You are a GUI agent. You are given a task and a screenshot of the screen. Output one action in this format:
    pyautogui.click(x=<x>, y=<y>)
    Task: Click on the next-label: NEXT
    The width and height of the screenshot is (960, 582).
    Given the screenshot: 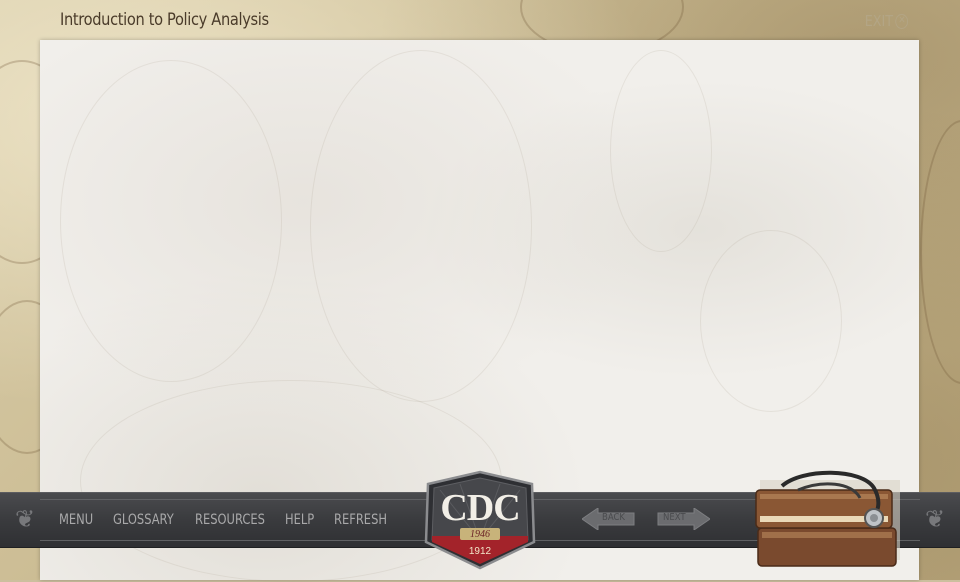 What is the action you would take?
    pyautogui.click(x=674, y=517)
    